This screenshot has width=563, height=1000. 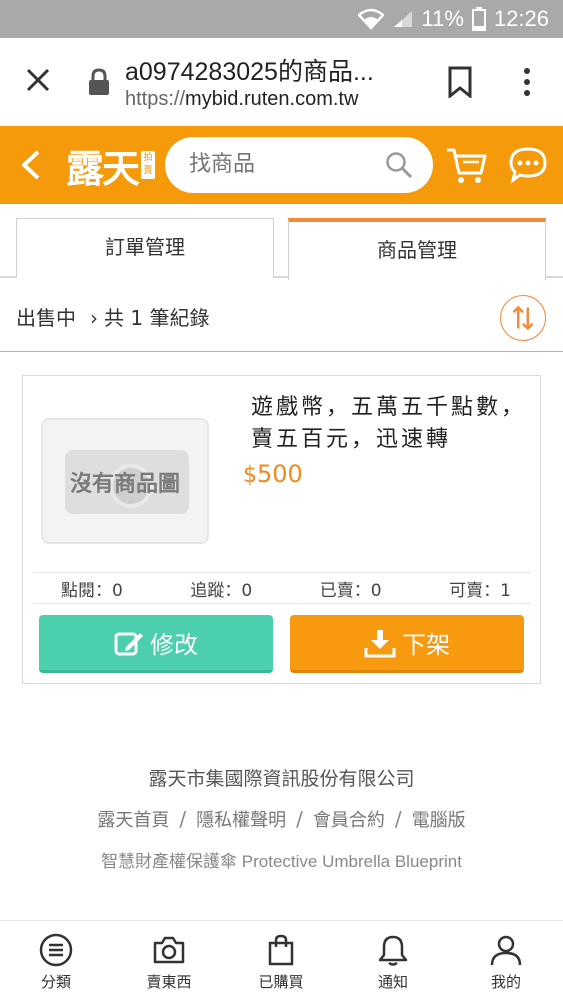 I want to click on search-box, so click(x=299, y=165).